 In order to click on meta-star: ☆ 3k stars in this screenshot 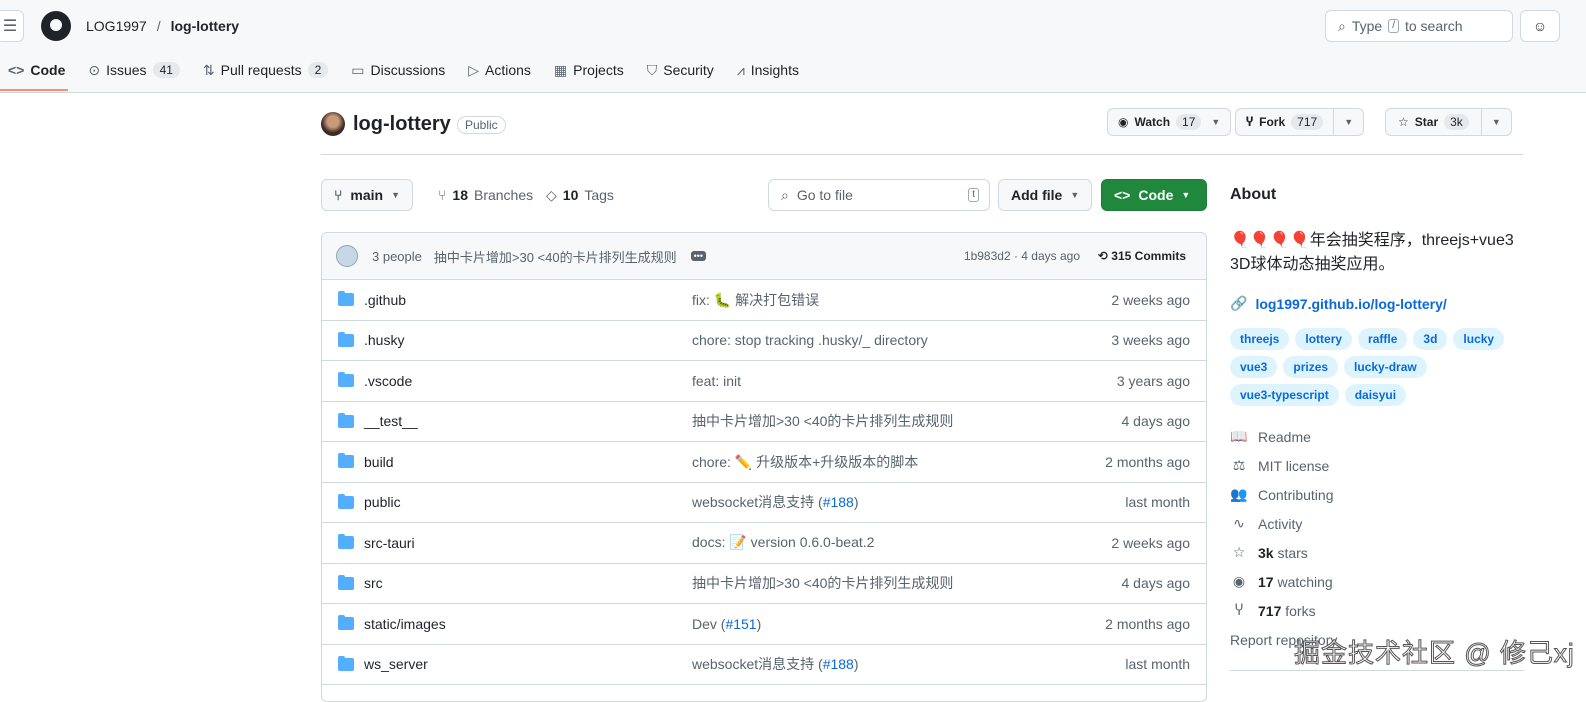, I will do `click(1377, 552)`.